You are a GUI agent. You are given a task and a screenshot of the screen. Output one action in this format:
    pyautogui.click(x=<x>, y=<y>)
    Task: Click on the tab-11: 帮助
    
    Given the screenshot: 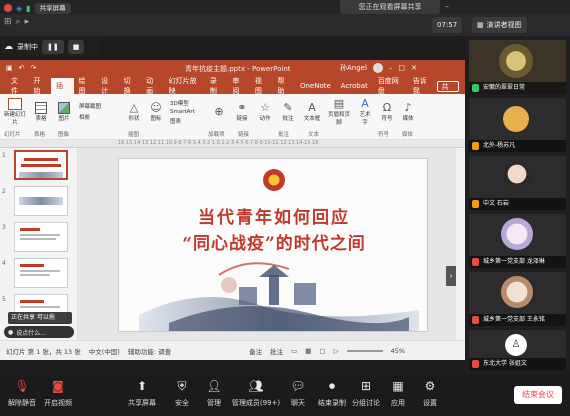 What is the action you would take?
    pyautogui.click(x=283, y=86)
    